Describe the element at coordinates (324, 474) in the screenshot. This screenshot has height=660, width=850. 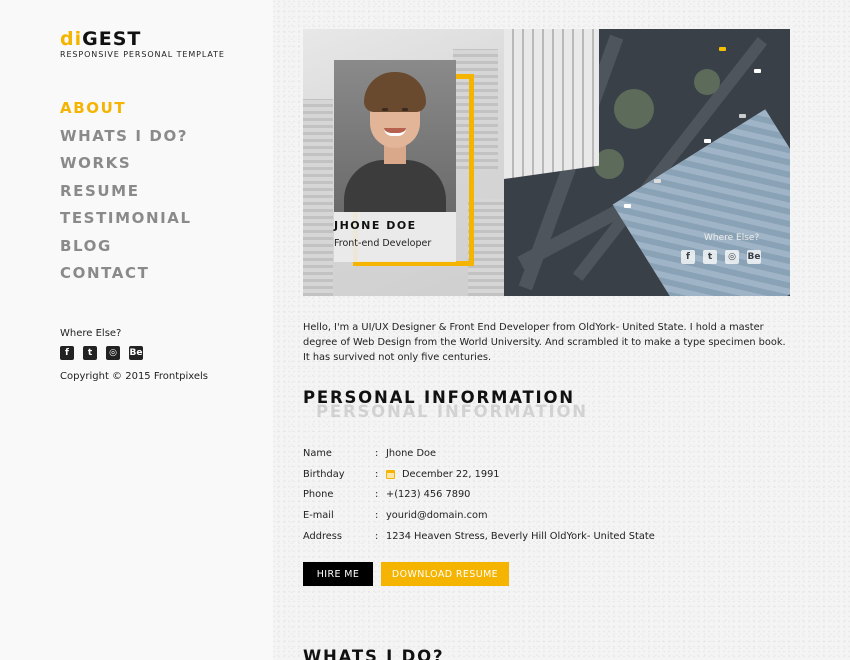
I see `info-label: Birthday` at that location.